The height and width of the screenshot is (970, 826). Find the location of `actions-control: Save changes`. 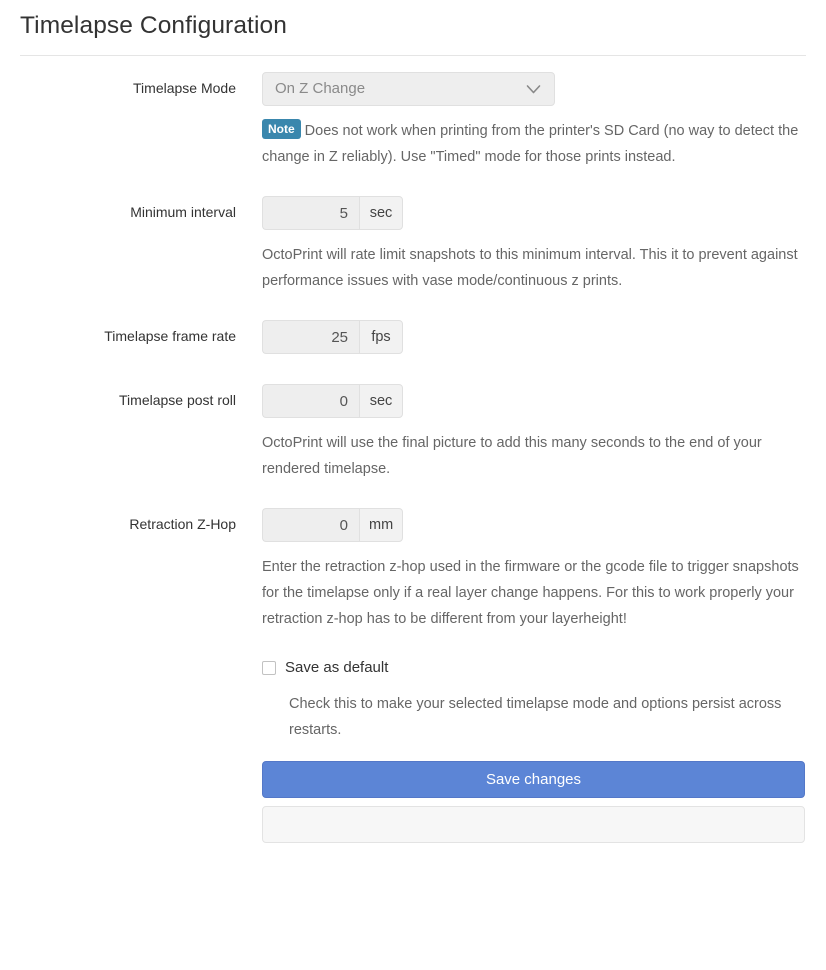

actions-control: Save changes is located at coordinates (531, 802).